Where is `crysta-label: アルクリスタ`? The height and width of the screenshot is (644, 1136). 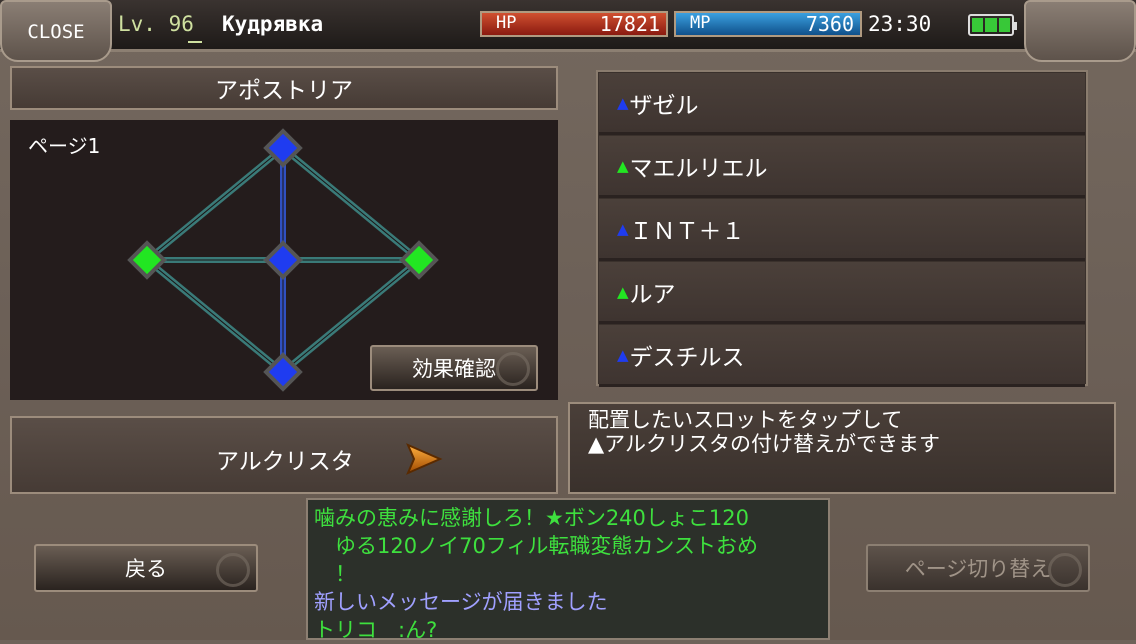
crysta-label: アルクリスタ is located at coordinates (285, 462).